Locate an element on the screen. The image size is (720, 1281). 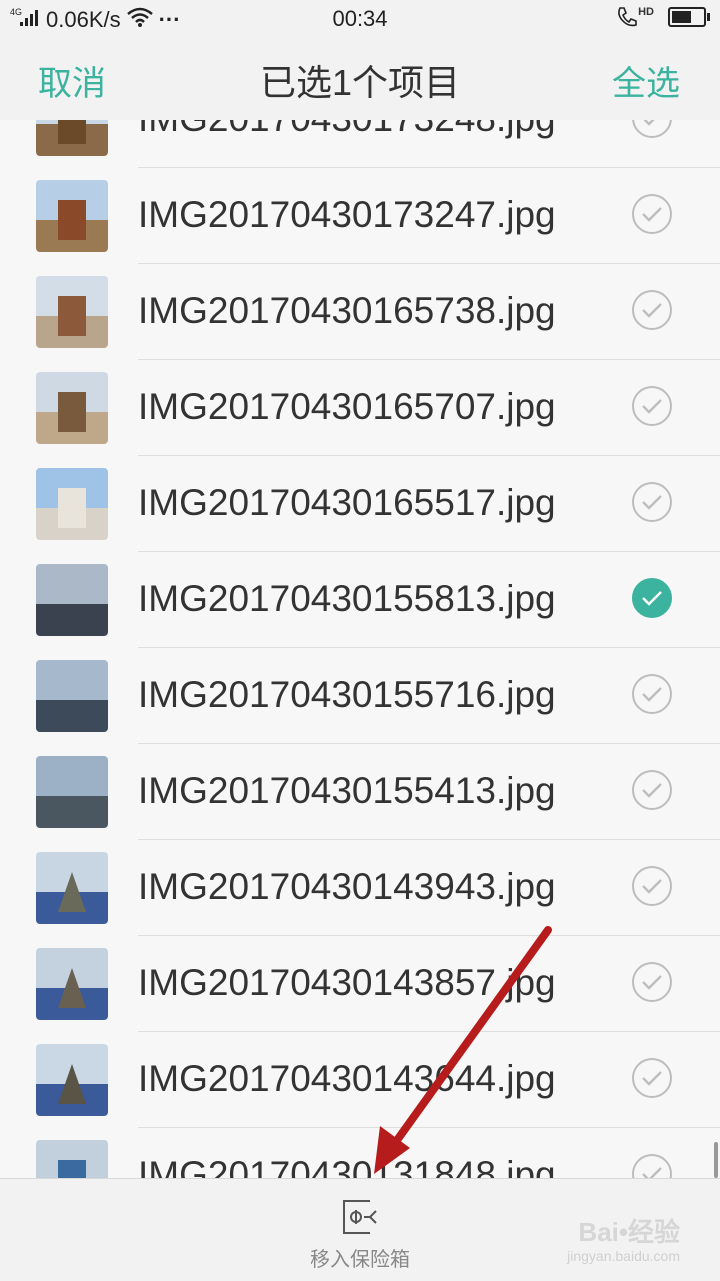
status-bar: 4G 0.06K/s ··· 00:34 HD is located at coordinates (360, 19).